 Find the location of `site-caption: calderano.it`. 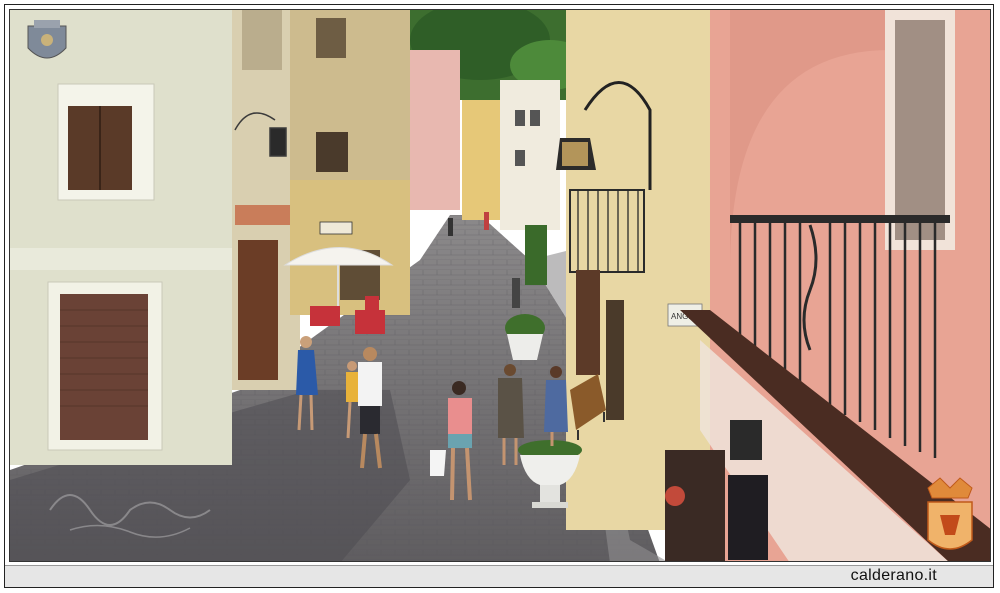

site-caption: calderano.it is located at coordinates (893, 575).